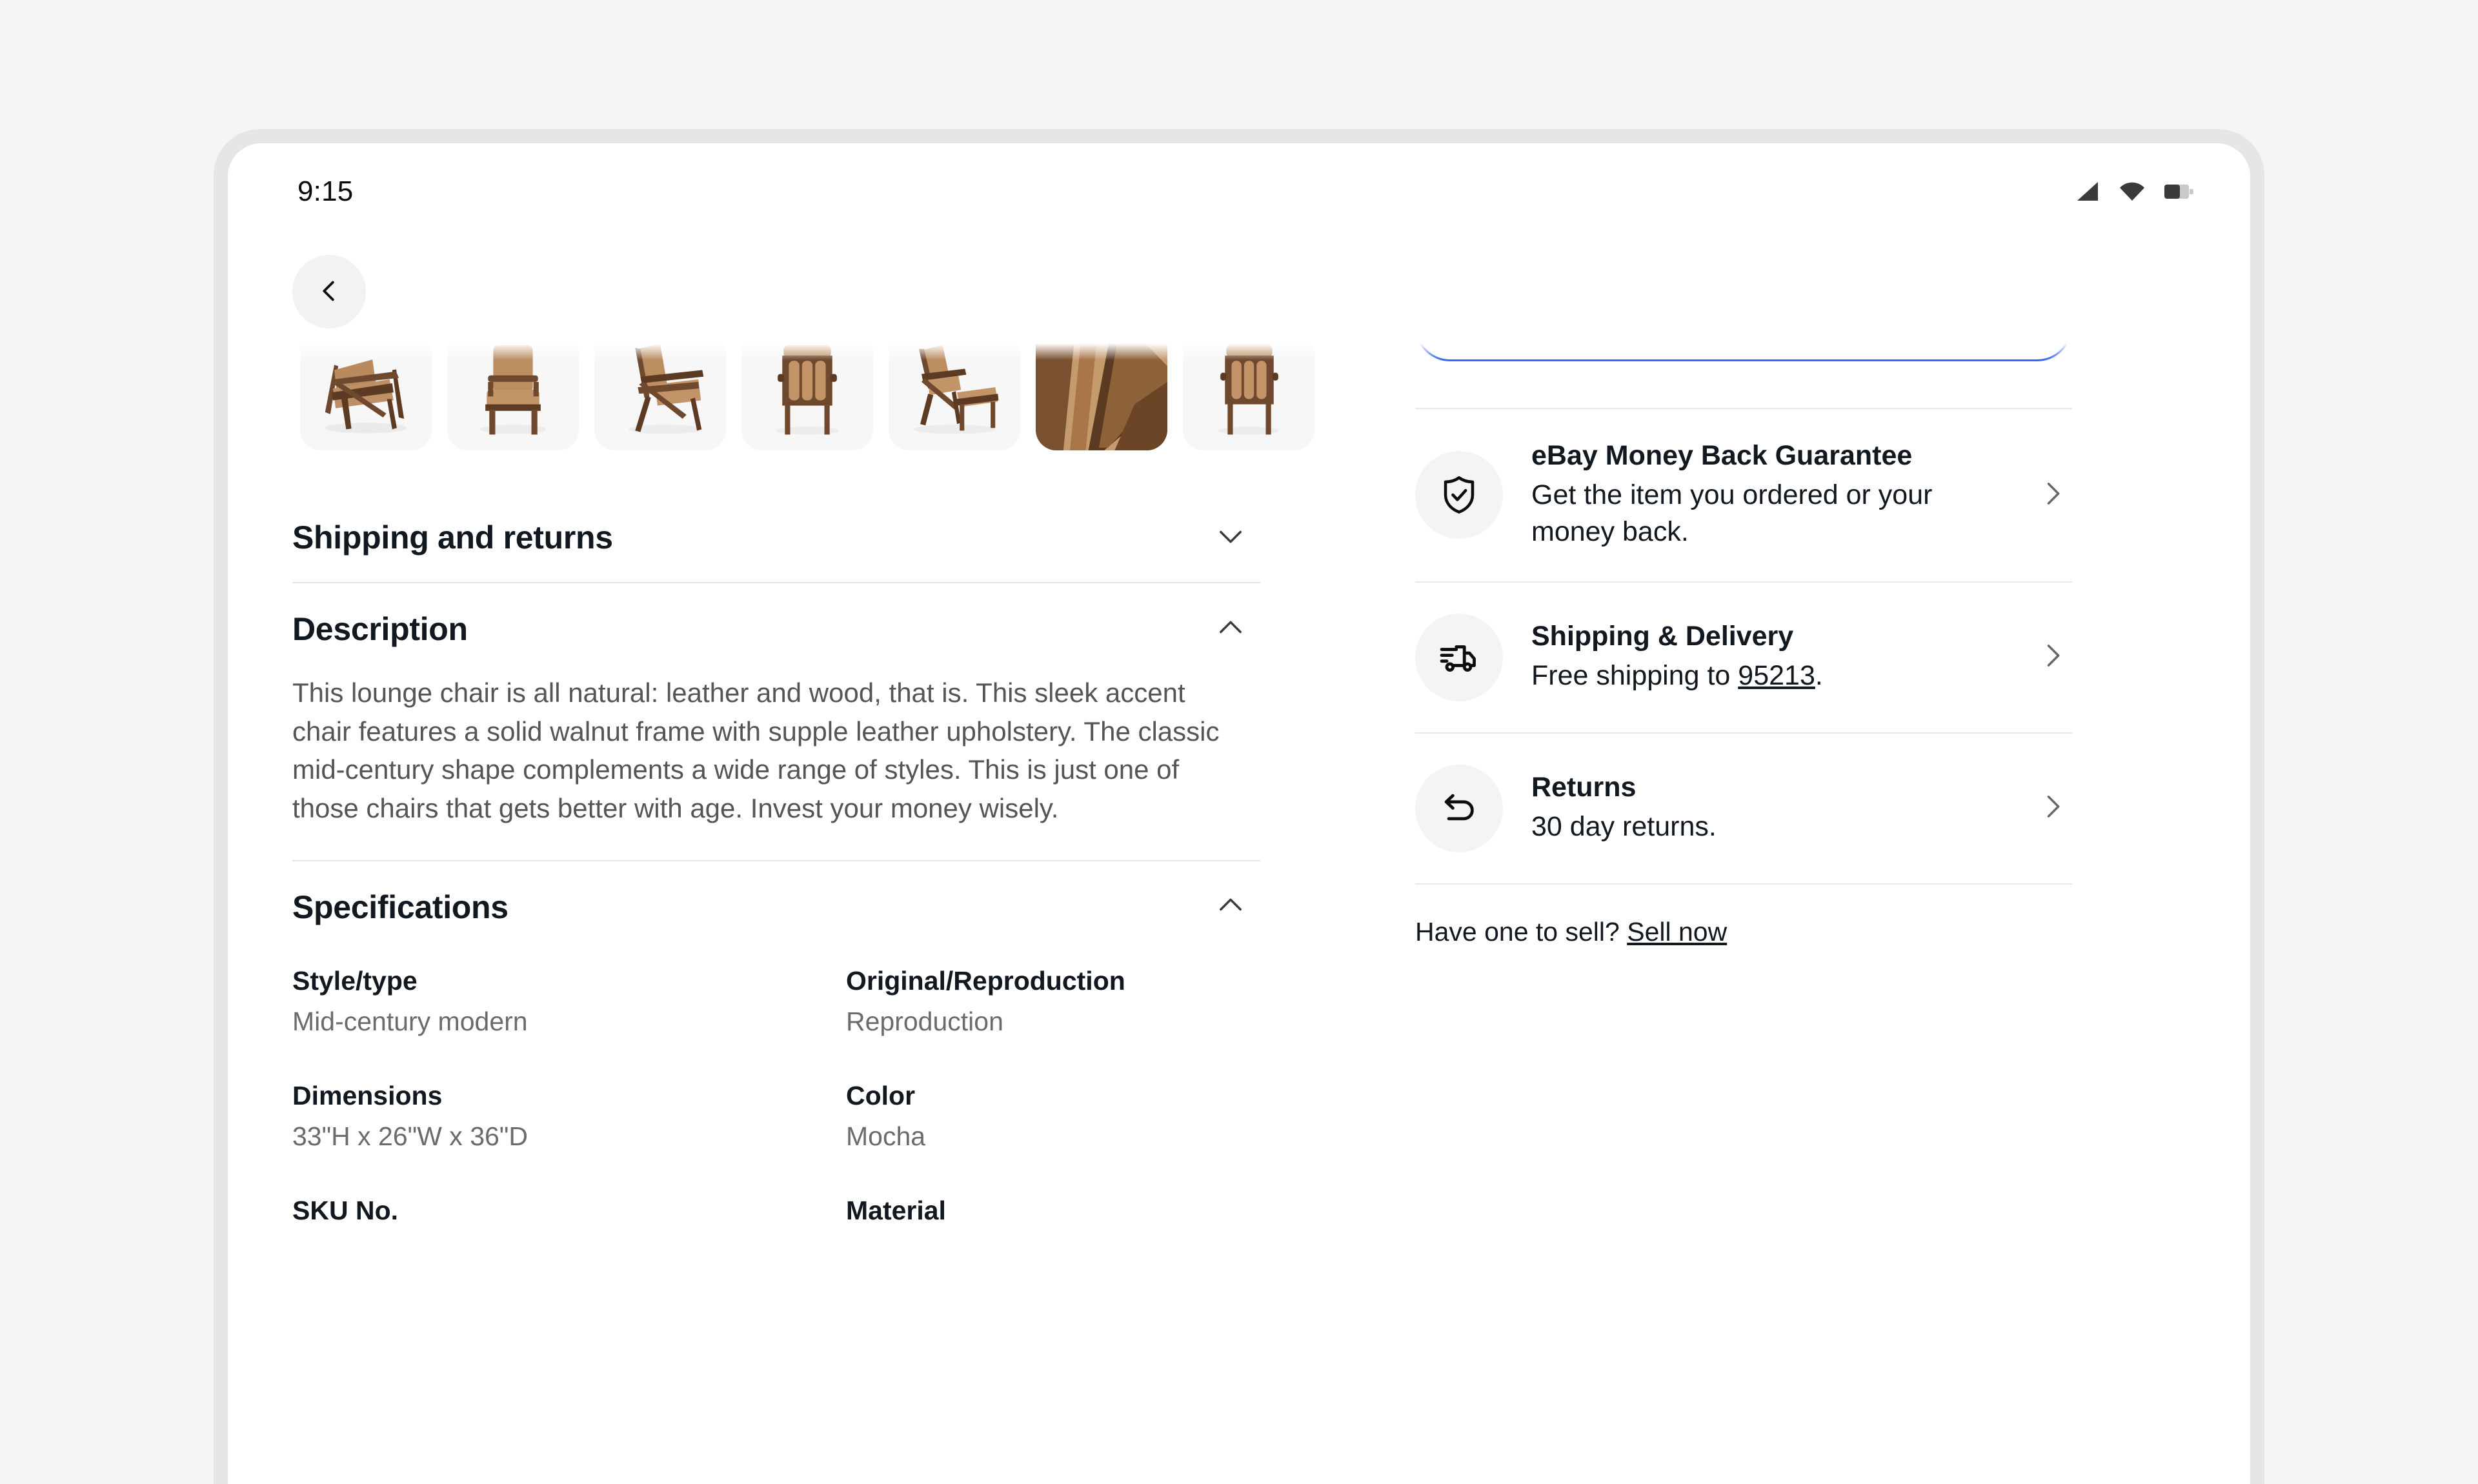 Image resolution: width=2478 pixels, height=1484 pixels. Describe the element at coordinates (1819, 675) in the screenshot. I see `shipping-subtitle-suffix: .` at that location.